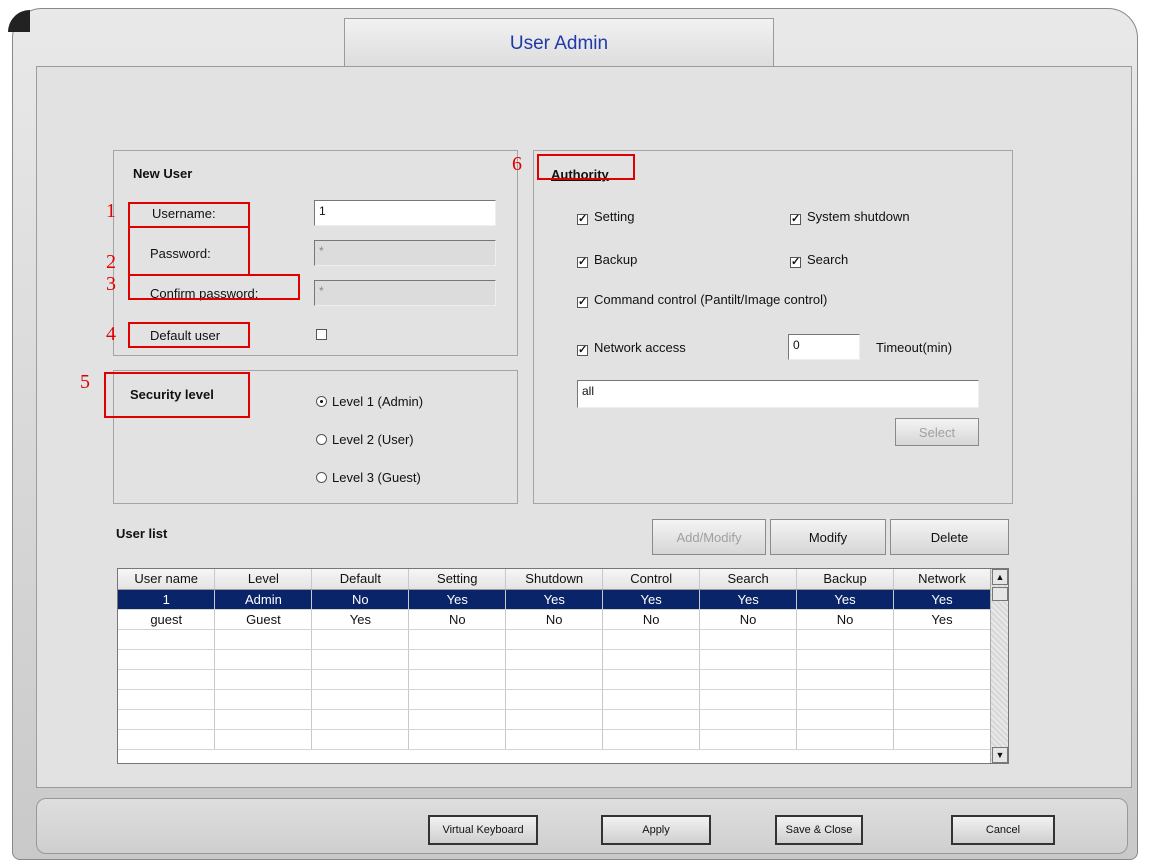 The image size is (1150, 868). I want to click on timeout-label: Timeout(min), so click(914, 347).